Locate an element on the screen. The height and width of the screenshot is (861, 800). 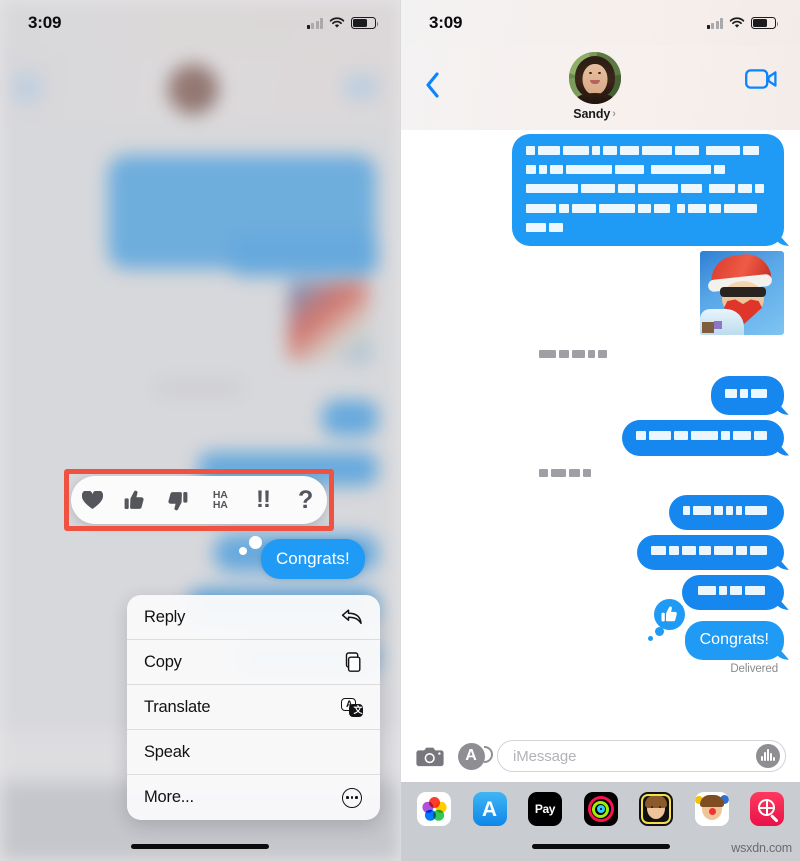
tapback-reaction-picker: HA HA !! ? is located at coordinates (199, 500).